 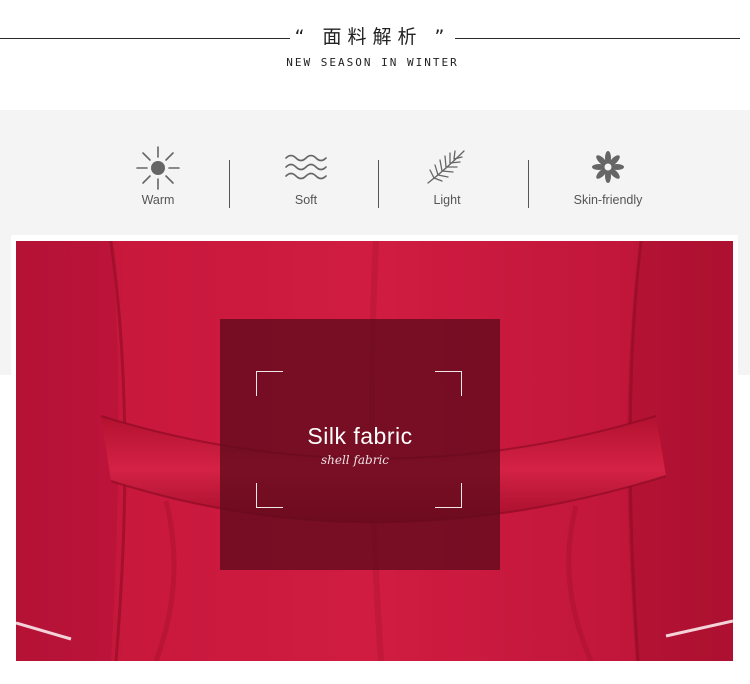 I want to click on waves-icon, so click(x=306, y=167).